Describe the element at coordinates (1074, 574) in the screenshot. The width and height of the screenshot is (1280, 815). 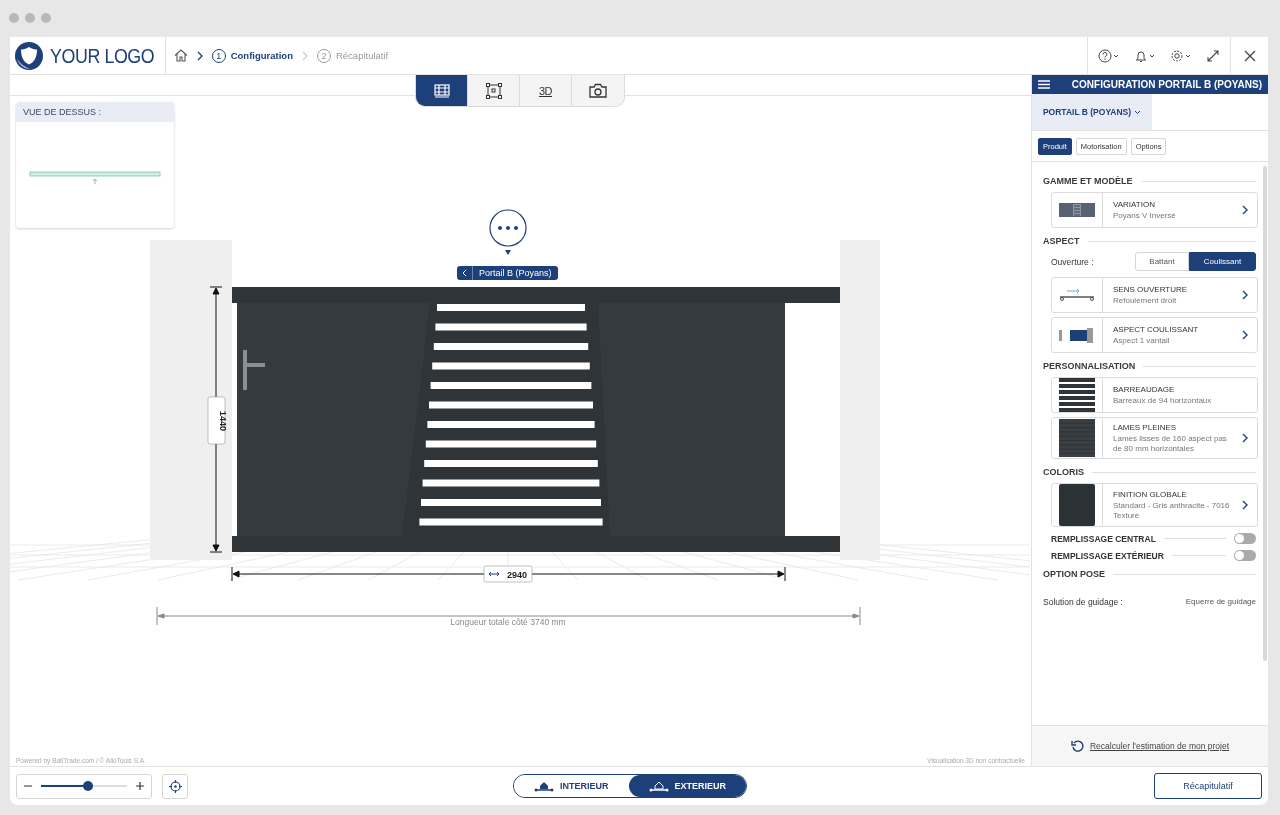
I see `section-title: OPTION POSE` at that location.